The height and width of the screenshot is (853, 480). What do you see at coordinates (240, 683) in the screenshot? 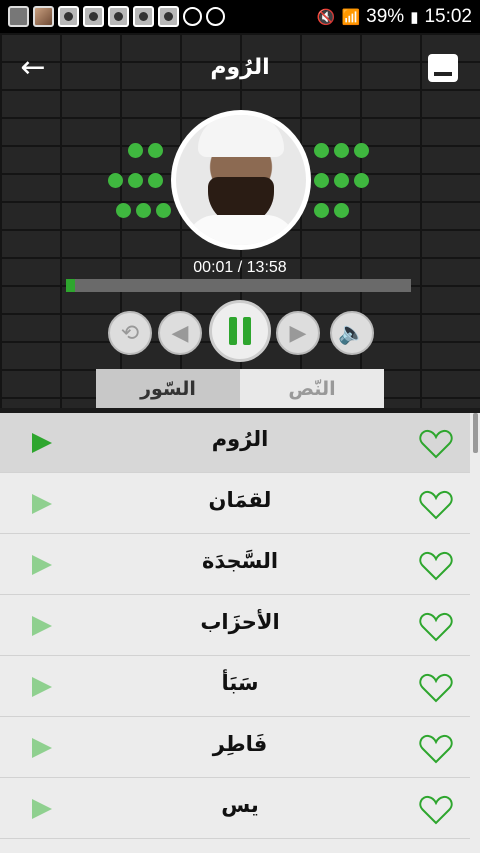
I see `surah-name: سَبَأ` at bounding box center [240, 683].